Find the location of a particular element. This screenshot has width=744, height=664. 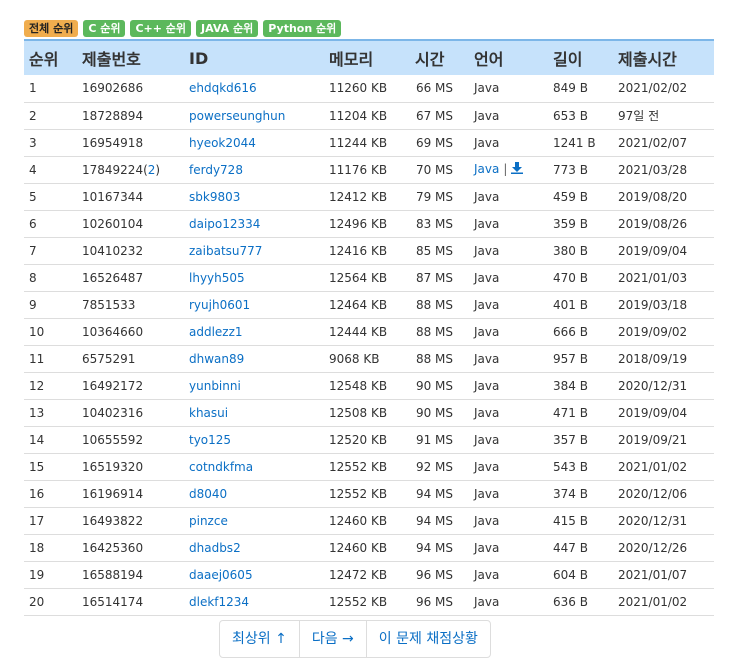

user-id-cell: dlekf1234 is located at coordinates (254, 601).